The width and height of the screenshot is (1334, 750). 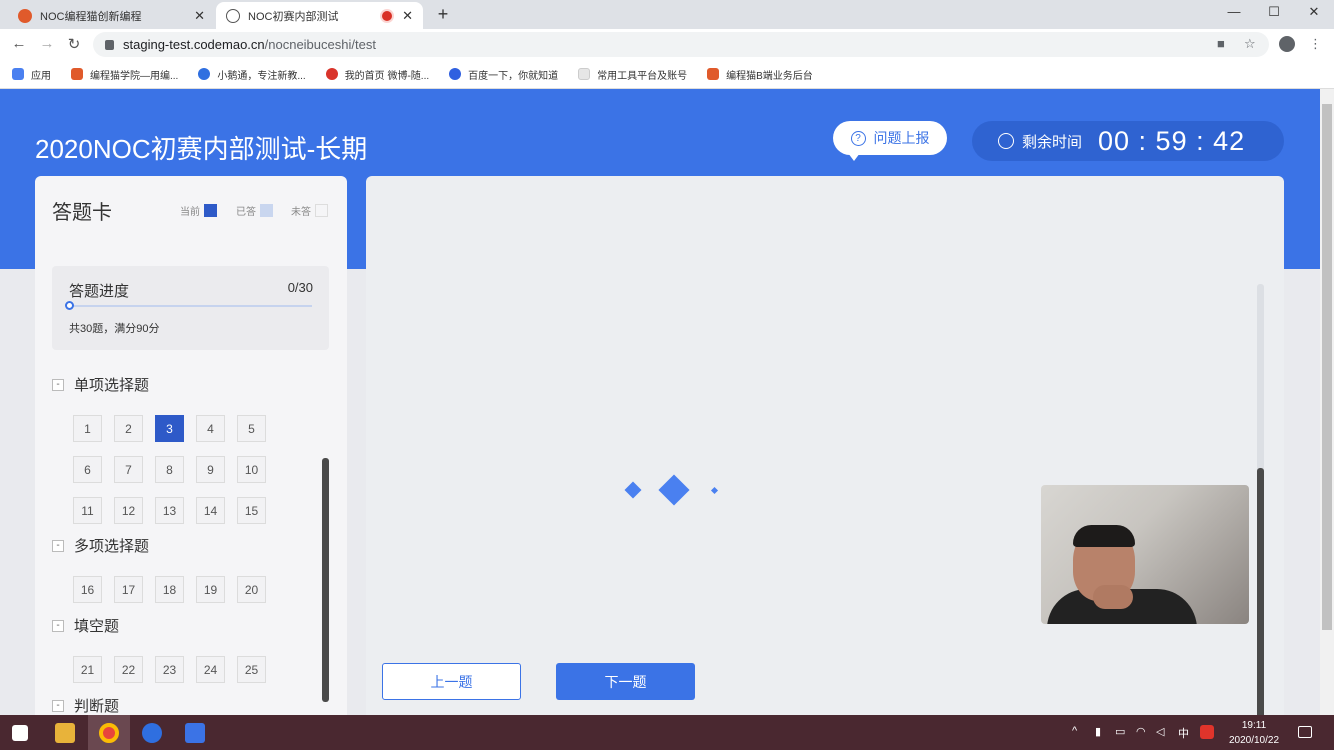 What do you see at coordinates (82, 213) in the screenshot?
I see `answer-card-title: 答题卡` at bounding box center [82, 213].